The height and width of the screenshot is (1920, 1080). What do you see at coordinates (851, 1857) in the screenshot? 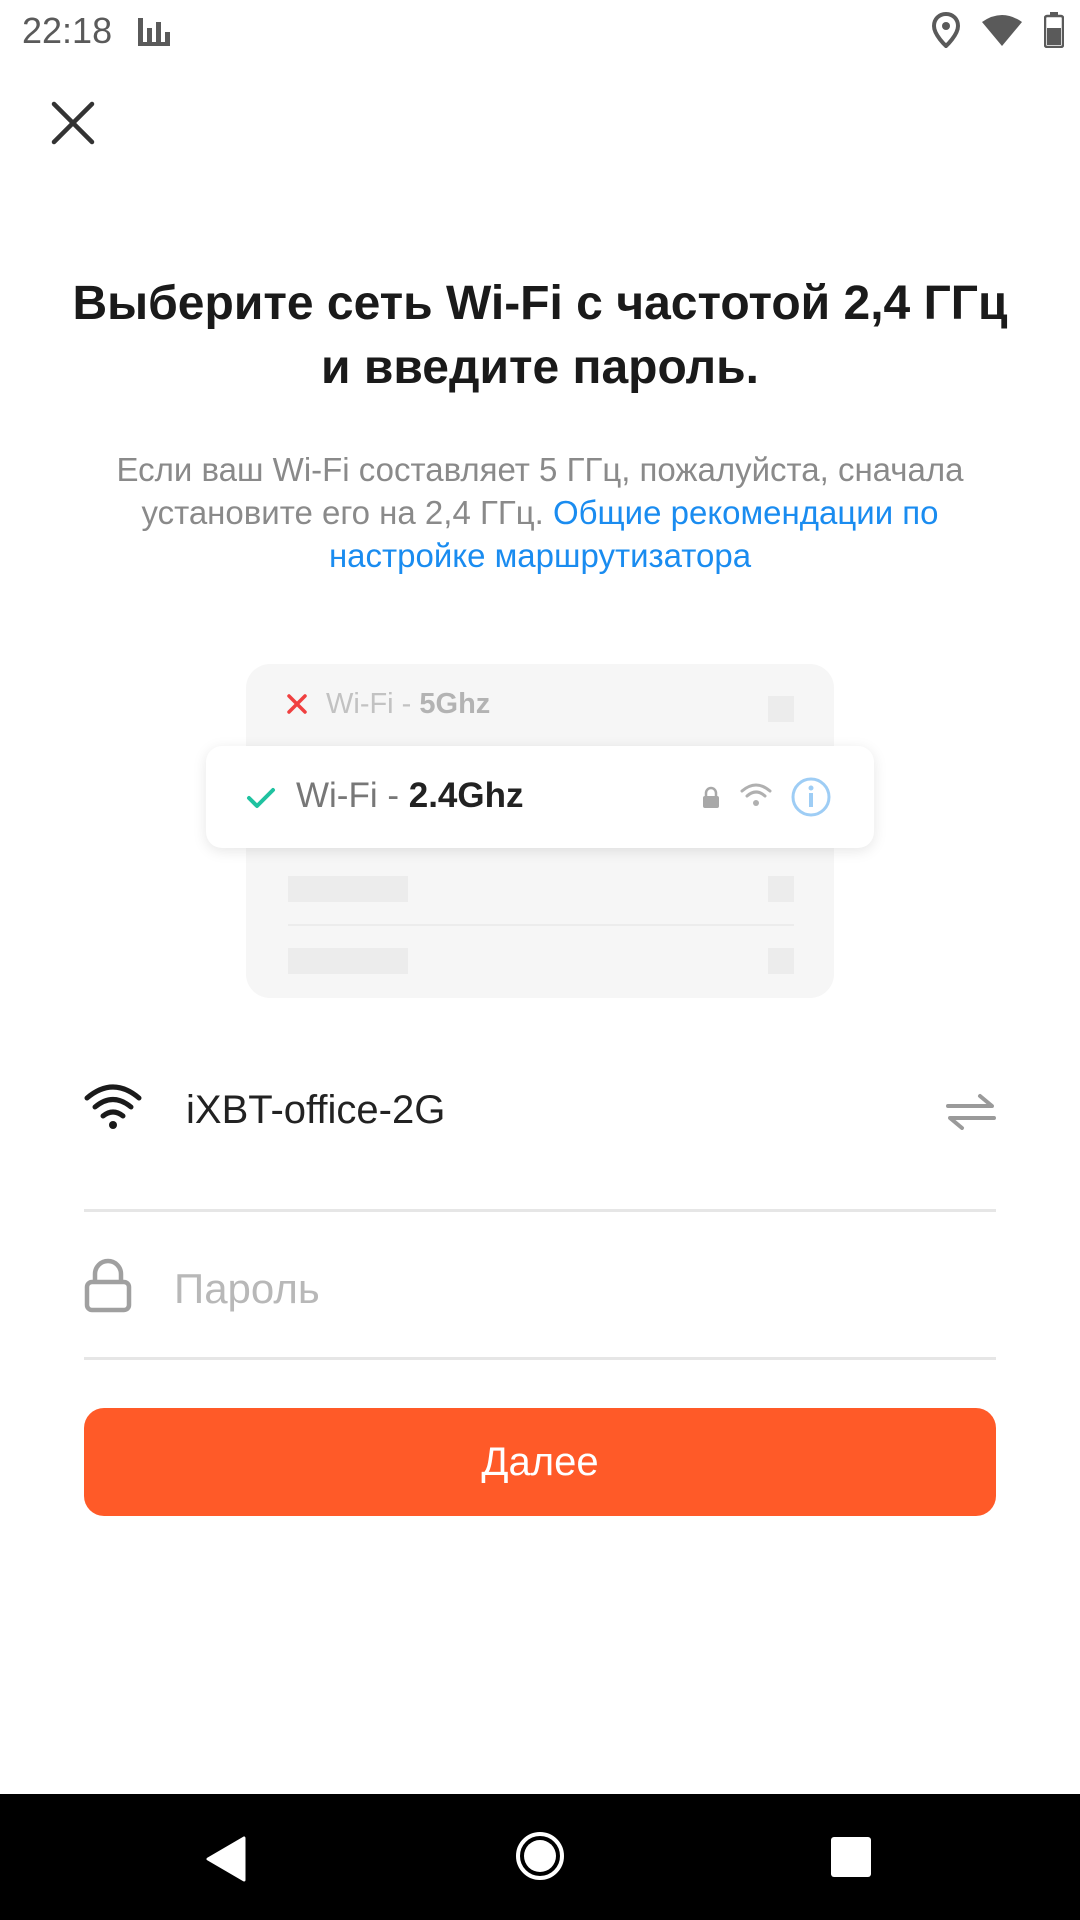
I see `recents-square-icon` at bounding box center [851, 1857].